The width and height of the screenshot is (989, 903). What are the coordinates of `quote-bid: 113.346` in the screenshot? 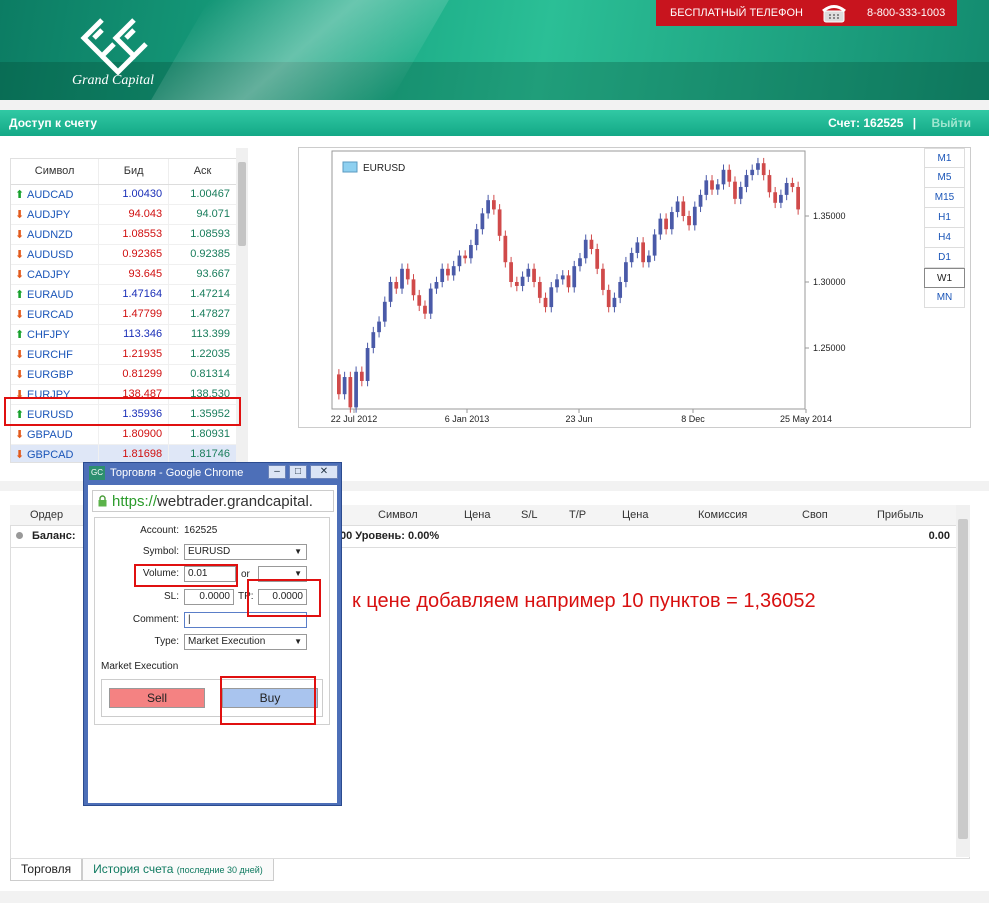 It's located at (134, 334).